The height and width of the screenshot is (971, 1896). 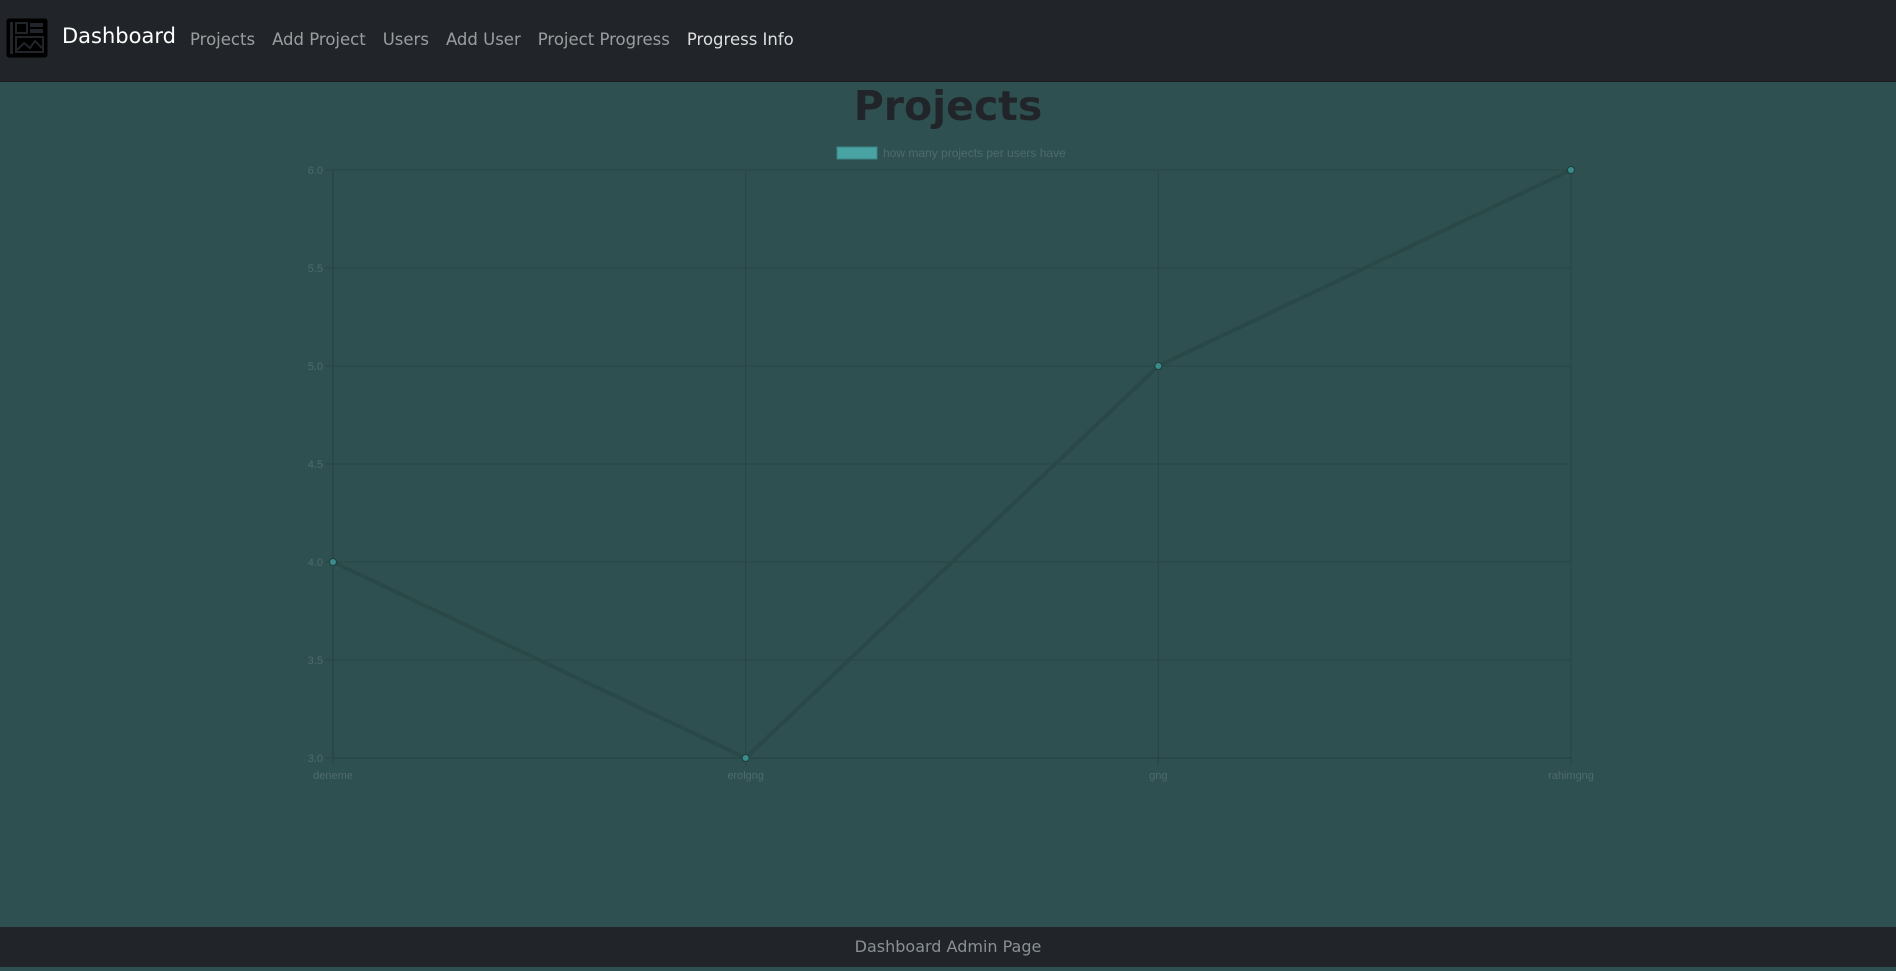 I want to click on y-tick-label: 6.0, so click(x=315, y=171).